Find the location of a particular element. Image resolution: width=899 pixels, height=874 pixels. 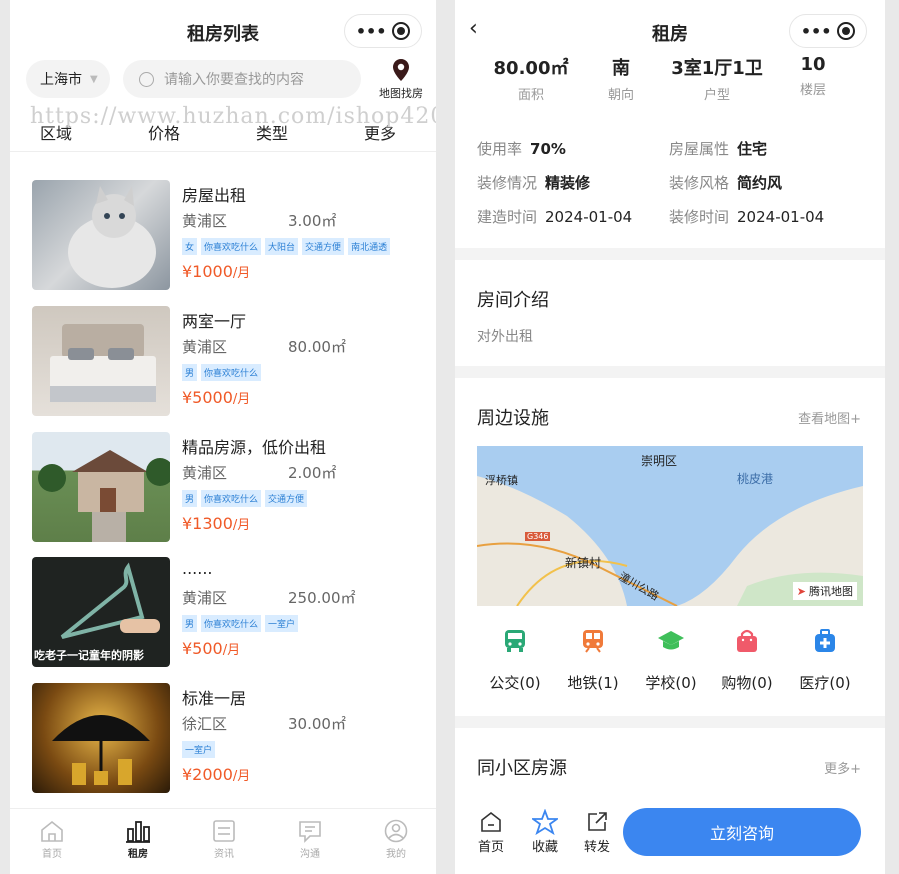

facility-shopping: 购物(0) is located at coordinates (747, 660).